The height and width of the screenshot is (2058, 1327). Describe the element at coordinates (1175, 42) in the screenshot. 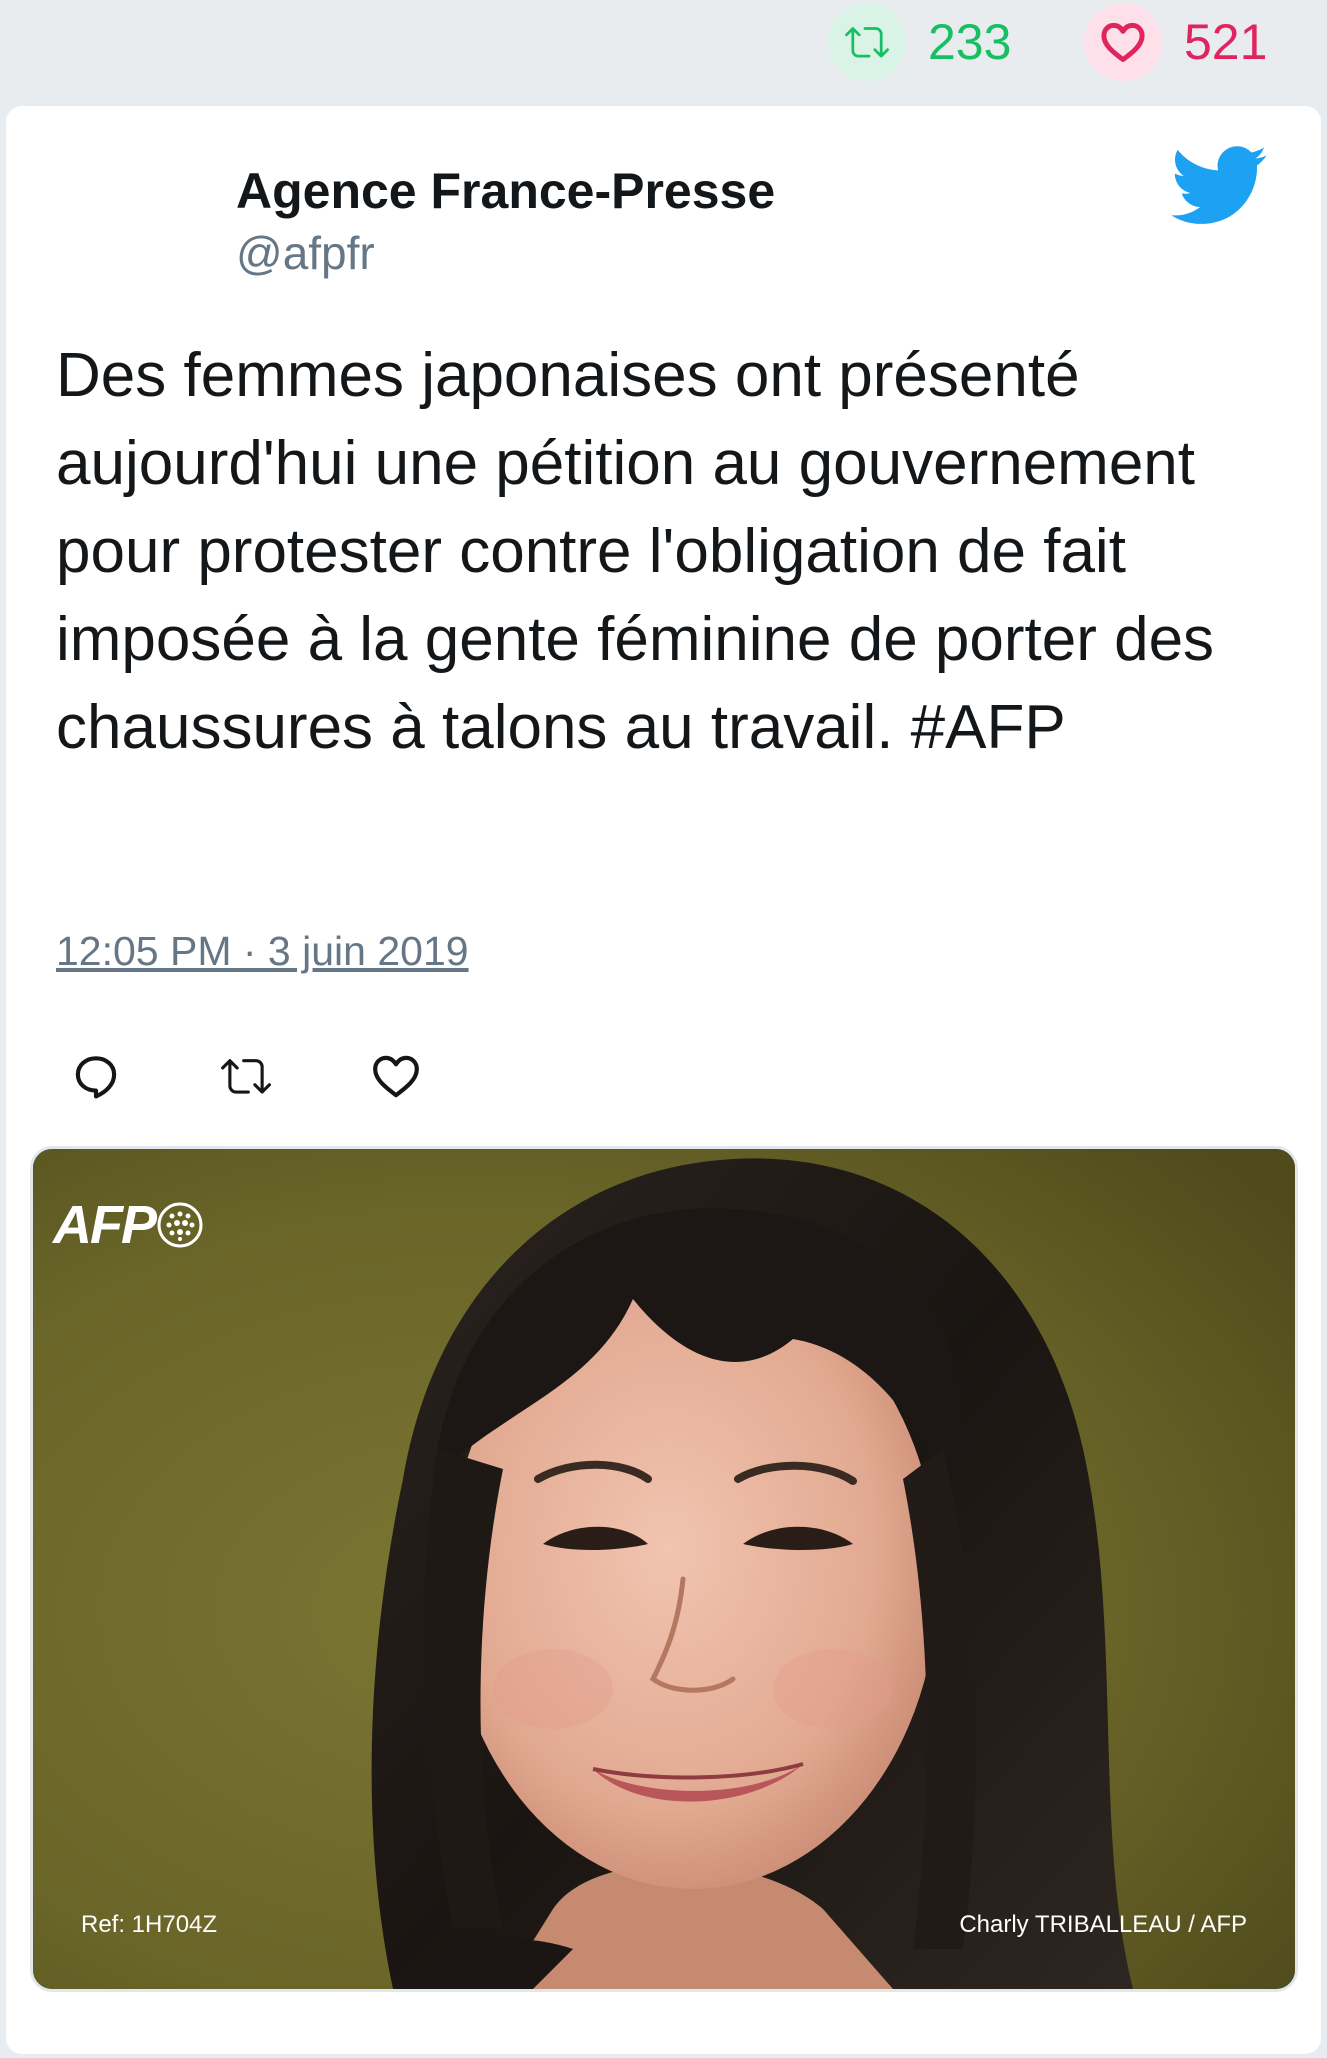

I see `like-count-stat: 521` at that location.